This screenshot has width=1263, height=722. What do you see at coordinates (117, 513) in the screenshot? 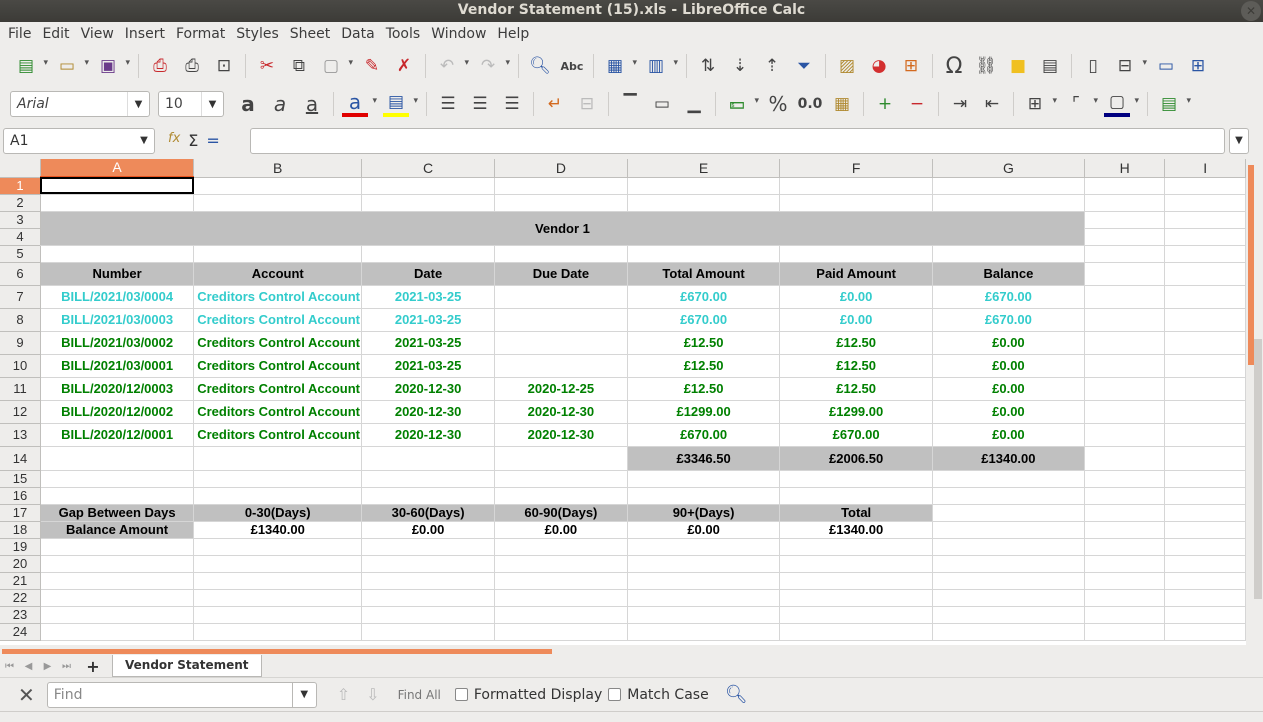
I see `aging-header: Gap Between Days` at bounding box center [117, 513].